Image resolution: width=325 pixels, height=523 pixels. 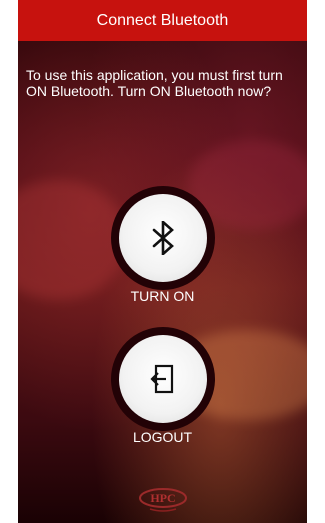 I want to click on page-title: Connect Bluetooth, so click(x=162, y=20).